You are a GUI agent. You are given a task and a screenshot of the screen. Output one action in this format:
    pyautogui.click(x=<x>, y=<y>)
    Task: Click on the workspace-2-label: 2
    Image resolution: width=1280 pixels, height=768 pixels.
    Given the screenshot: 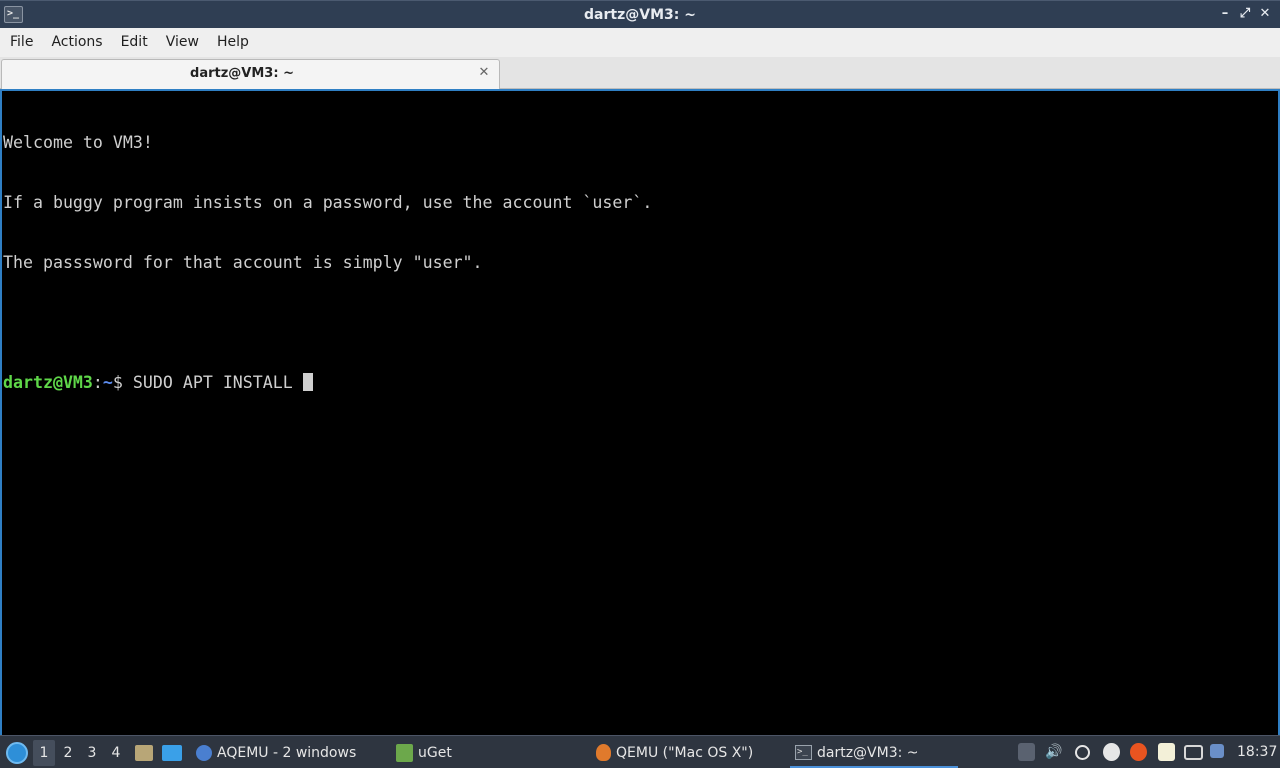 What is the action you would take?
    pyautogui.click(x=68, y=752)
    